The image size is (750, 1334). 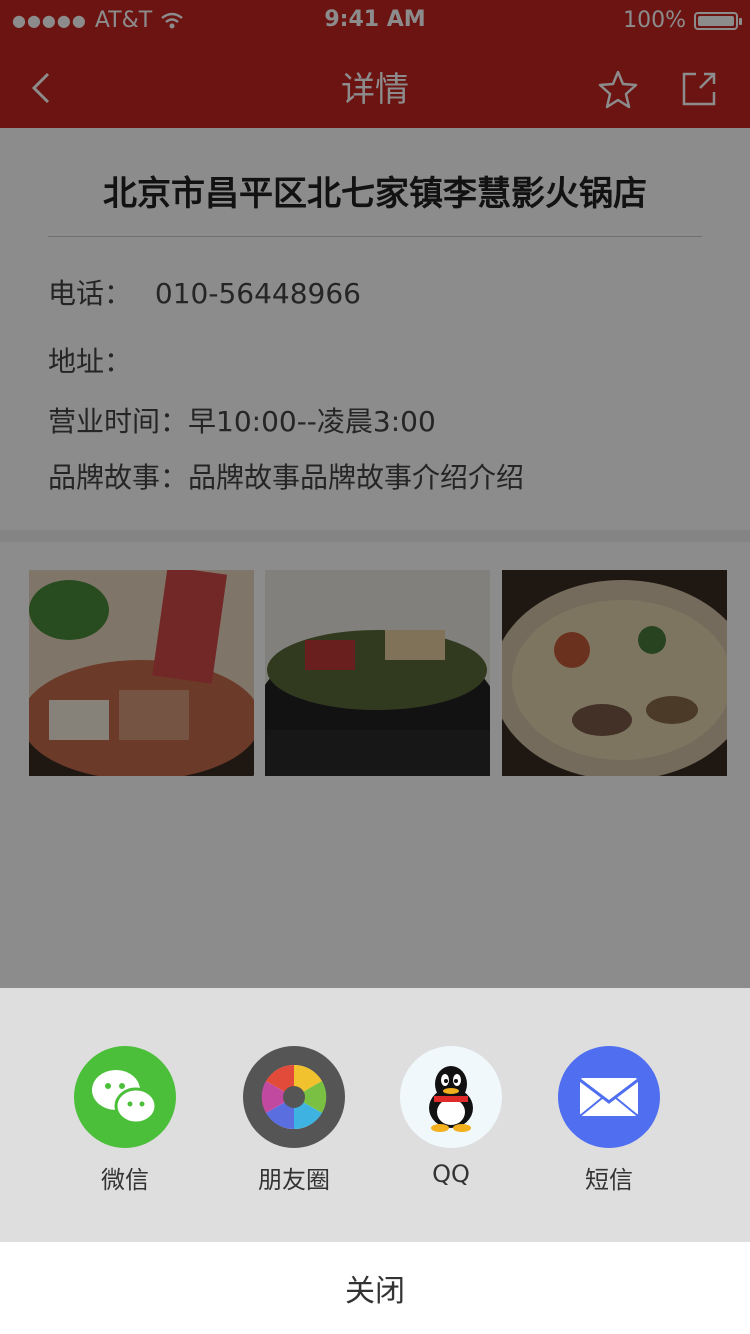 I want to click on wechat-icon, so click(x=125, y=1097).